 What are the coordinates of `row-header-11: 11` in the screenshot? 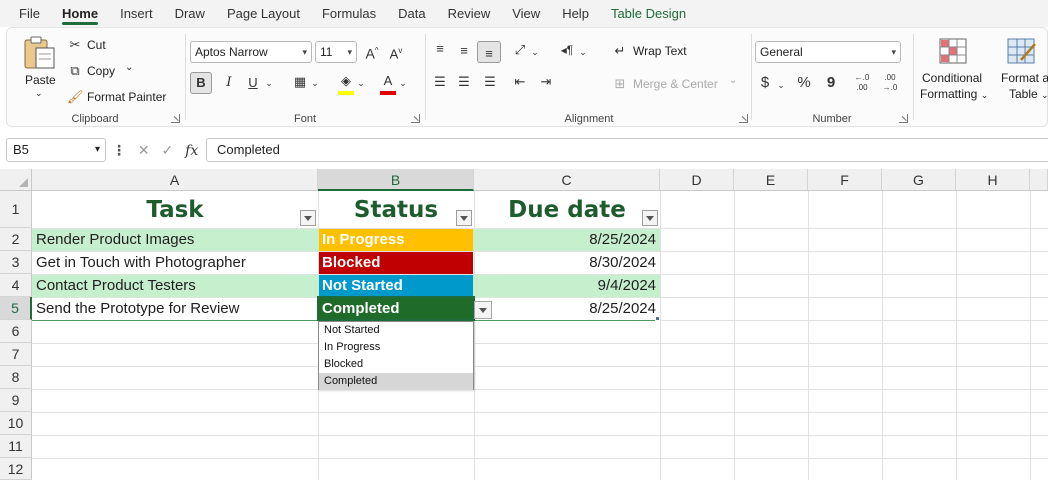 It's located at (16, 446).